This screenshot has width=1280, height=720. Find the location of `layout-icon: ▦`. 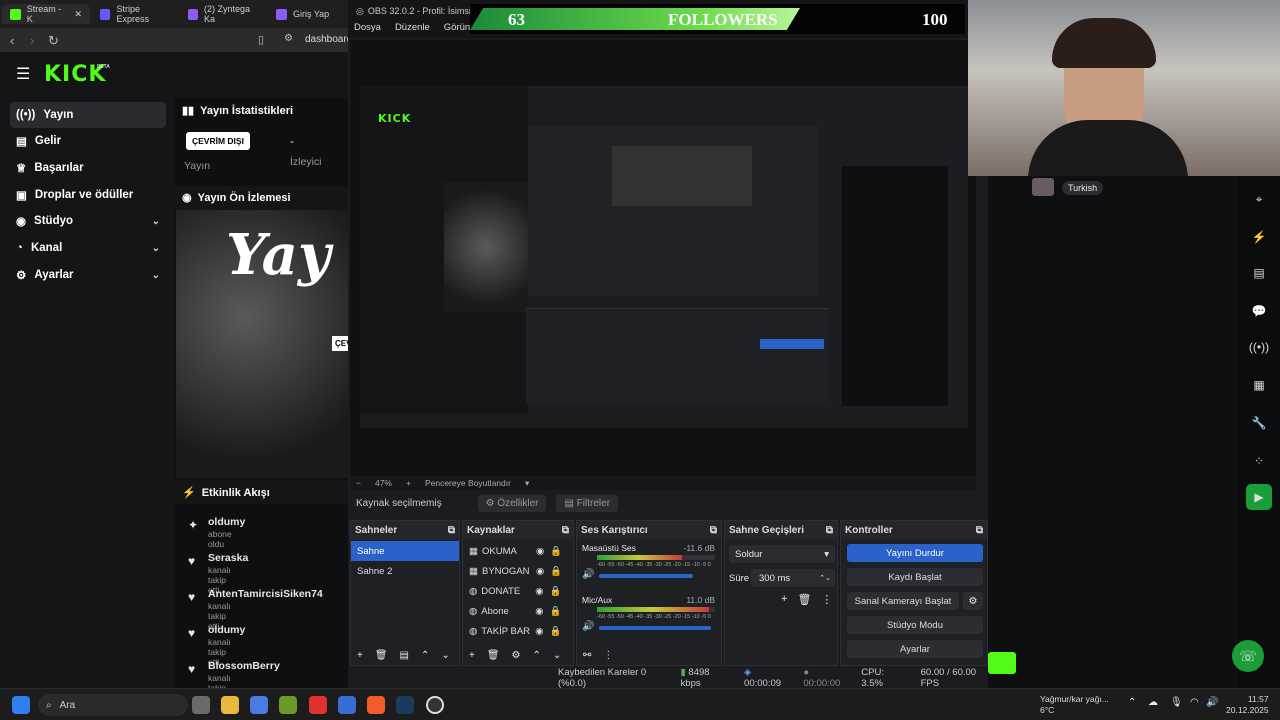

layout-icon: ▦ is located at coordinates (1259, 385).